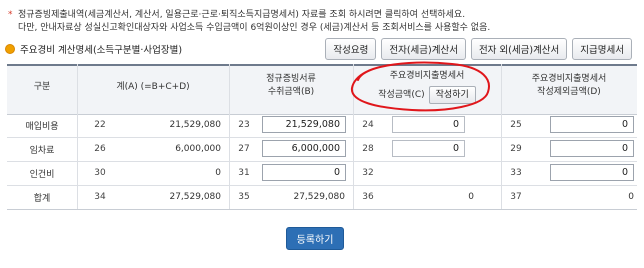 The height and width of the screenshot is (268, 644). What do you see at coordinates (10, 49) in the screenshot?
I see `section-bullet-icon` at bounding box center [10, 49].